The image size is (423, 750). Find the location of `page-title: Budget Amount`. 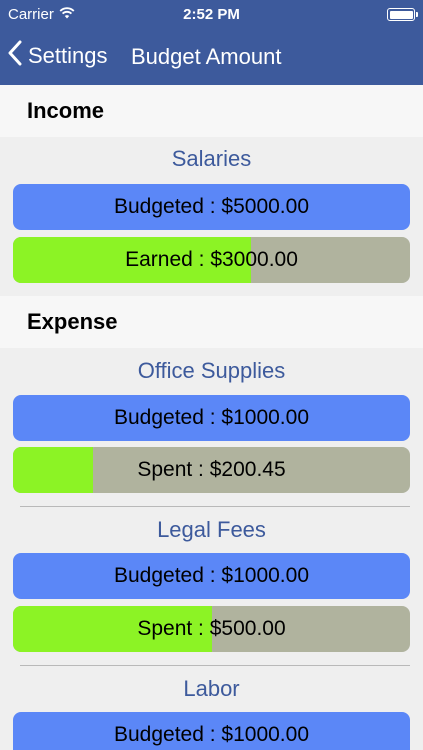

page-title: Budget Amount is located at coordinates (206, 56).